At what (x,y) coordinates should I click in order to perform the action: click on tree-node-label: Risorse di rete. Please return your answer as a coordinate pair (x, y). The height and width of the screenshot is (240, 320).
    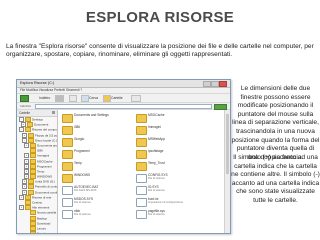
    Looking at the image, I should click on (42, 197).